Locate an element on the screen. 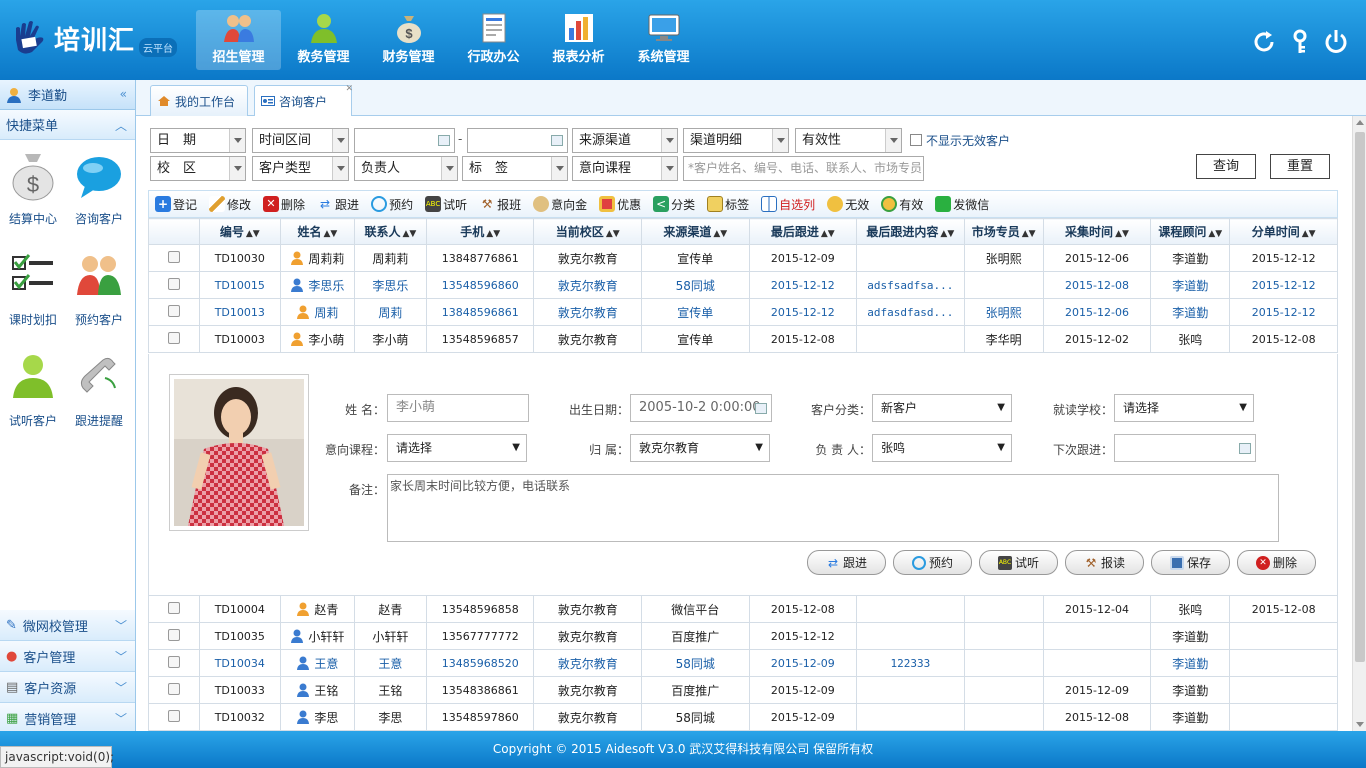 Image resolution: width=1366 pixels, height=768 pixels. quick-item-trial: 试听客户 is located at coordinates (33, 399).